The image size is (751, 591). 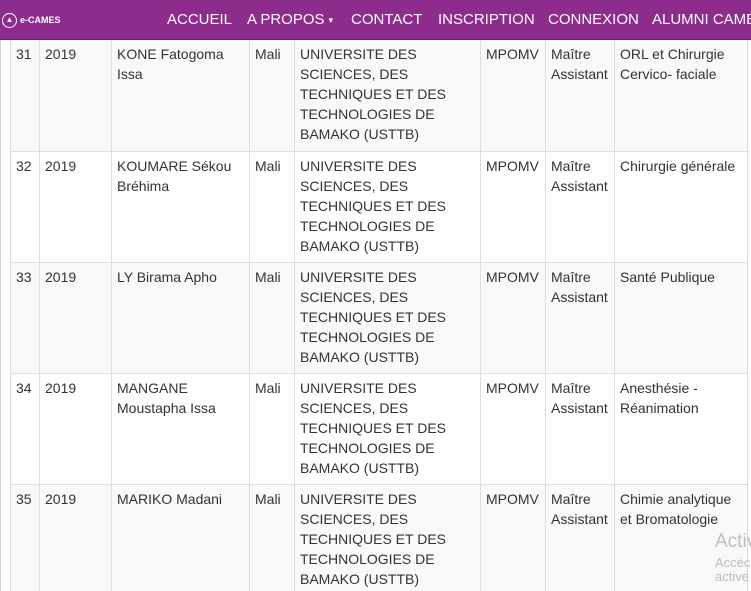 I want to click on cell-specialty: Anesthésie - Réanimation, so click(x=681, y=428).